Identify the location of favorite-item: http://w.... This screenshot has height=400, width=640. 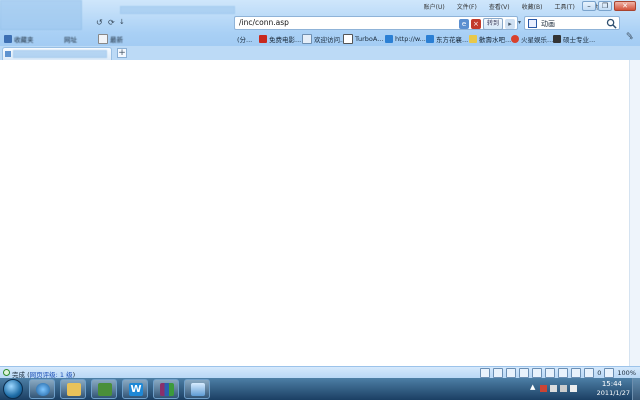
(405, 38).